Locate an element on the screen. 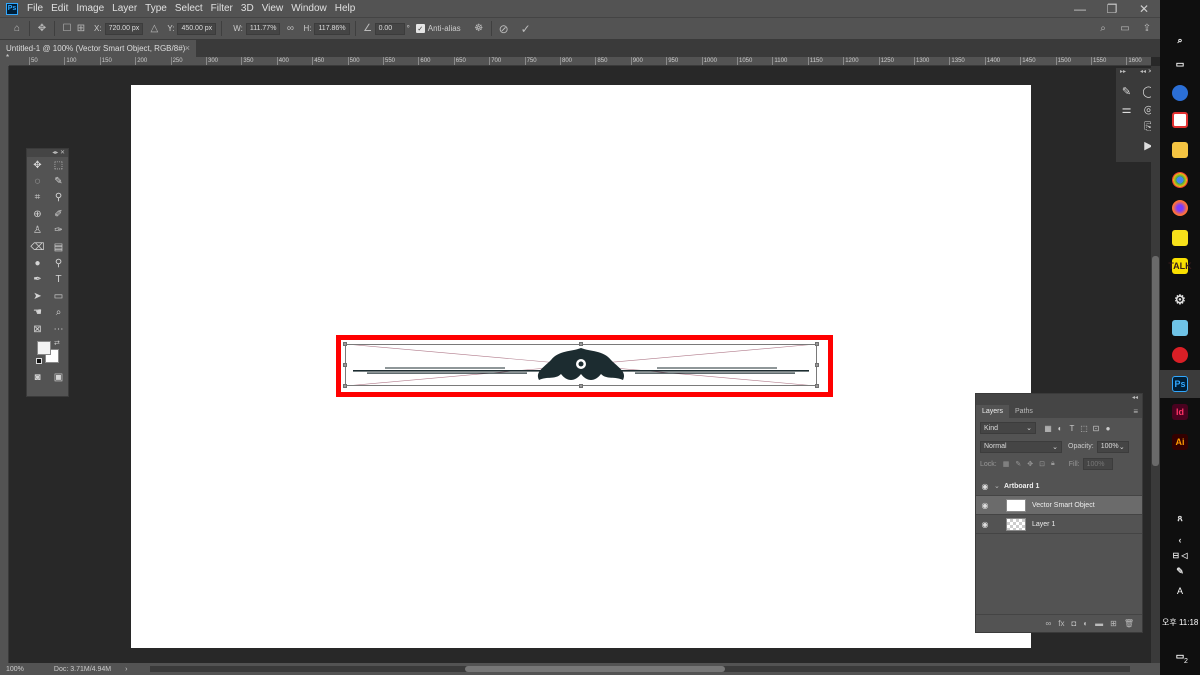 This screenshot has height=675, width=1200. y-position-field: 450.00 px is located at coordinates (197, 28).